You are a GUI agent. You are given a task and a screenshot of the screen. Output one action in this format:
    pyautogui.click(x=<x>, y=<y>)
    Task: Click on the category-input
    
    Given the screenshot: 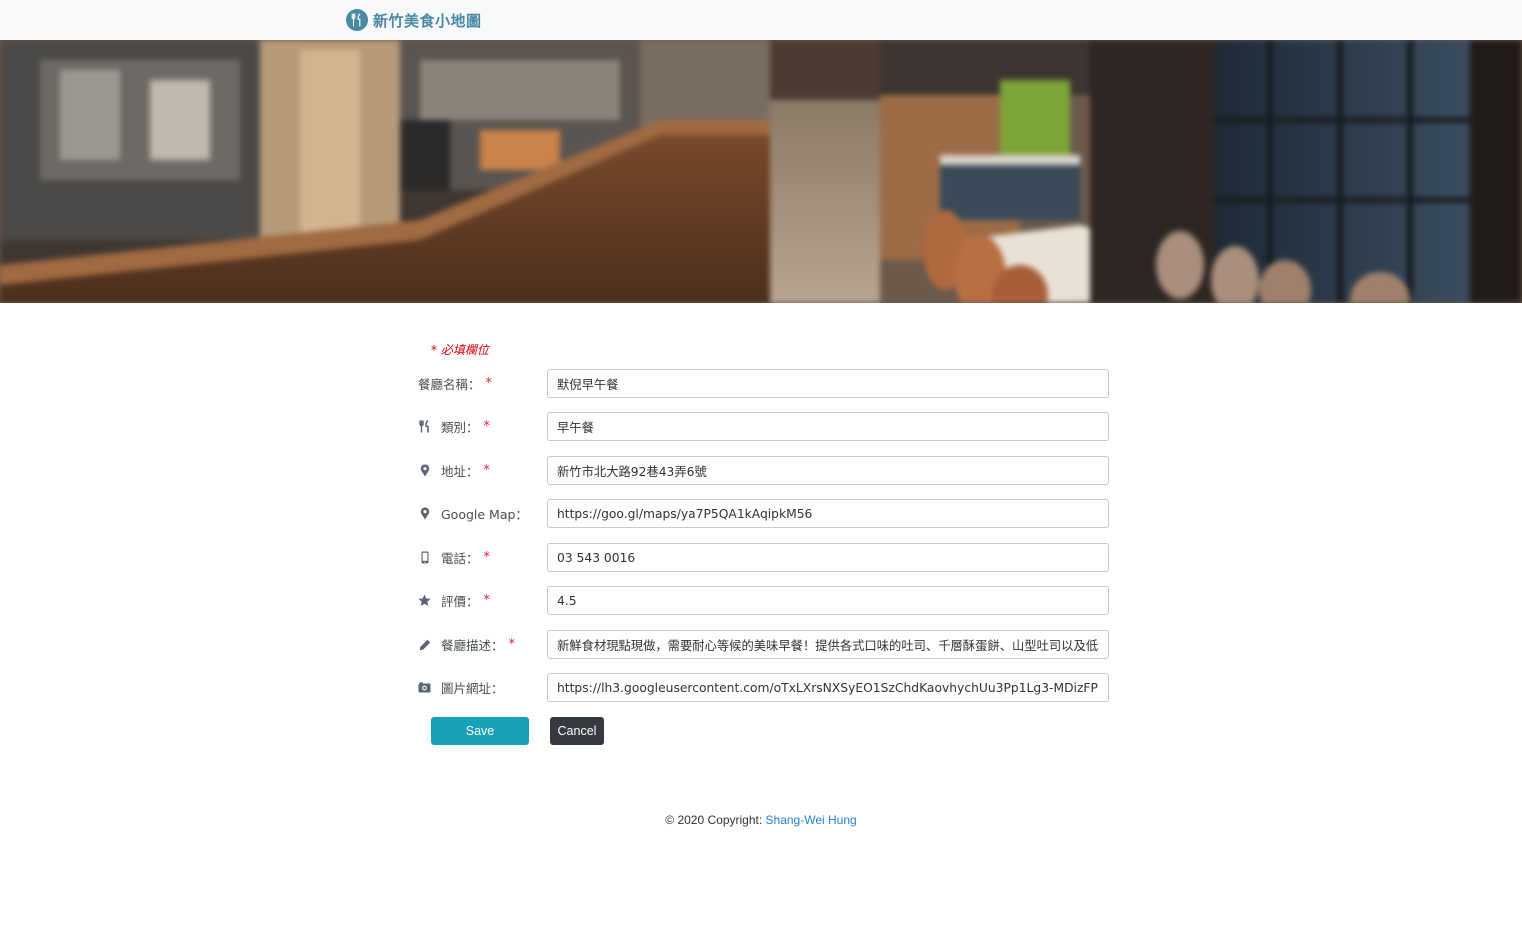 What is the action you would take?
    pyautogui.click(x=828, y=426)
    